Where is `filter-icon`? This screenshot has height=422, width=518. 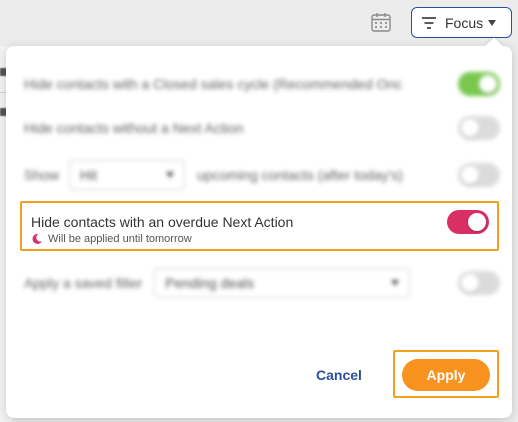
filter-icon is located at coordinates (429, 22).